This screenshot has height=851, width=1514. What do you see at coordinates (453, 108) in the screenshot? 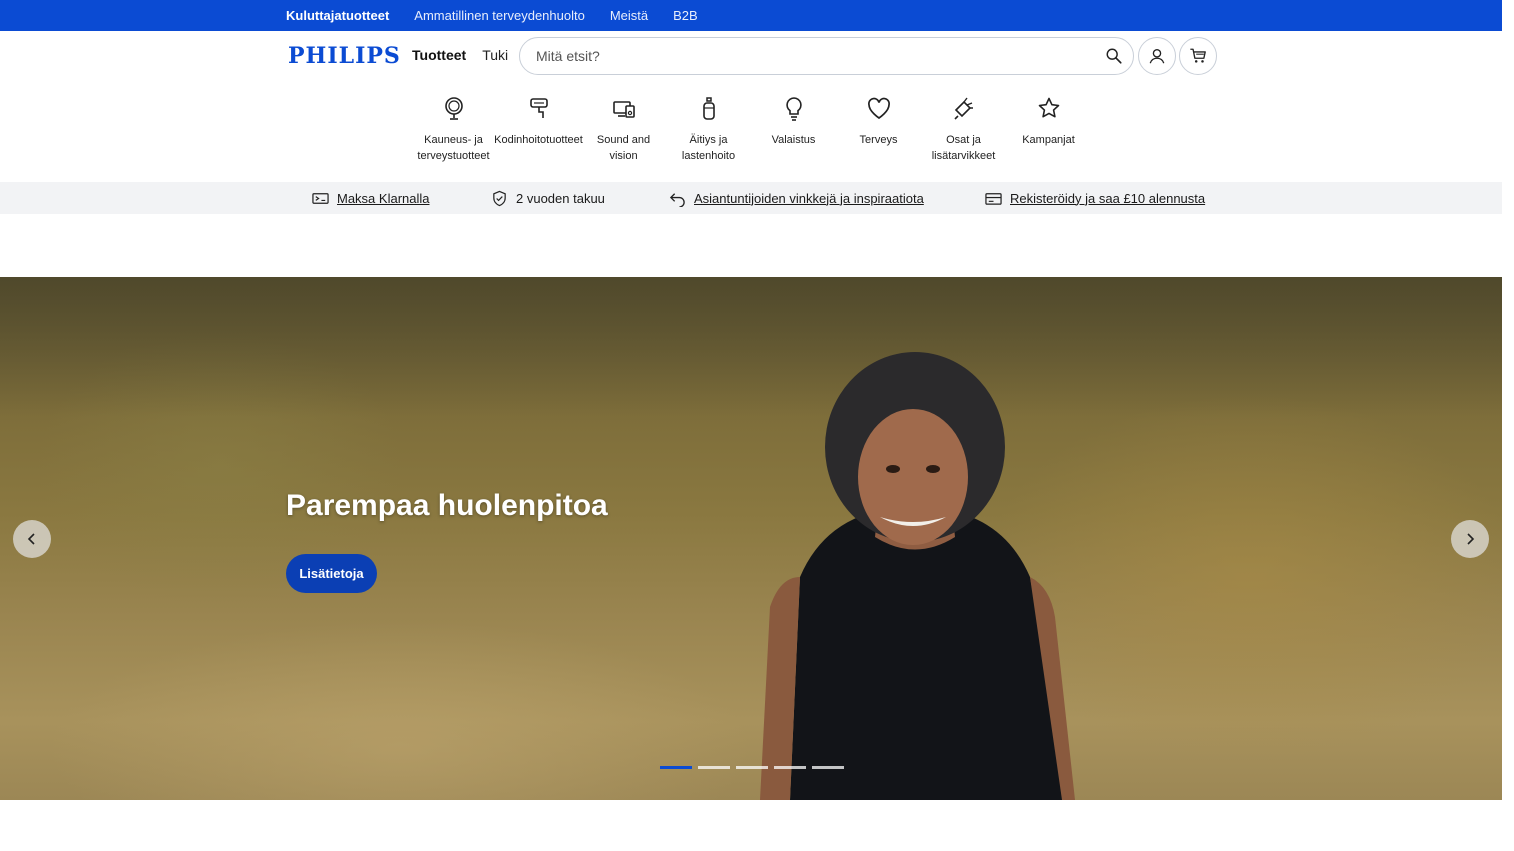
I see `mirror-icon` at bounding box center [453, 108].